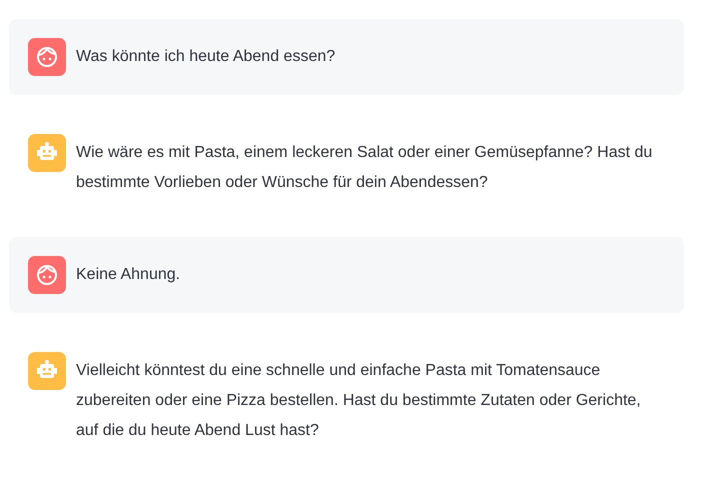 Image resolution: width=707 pixels, height=480 pixels. I want to click on message-text: Was könnte ich heute Abend essen?, so click(206, 57).